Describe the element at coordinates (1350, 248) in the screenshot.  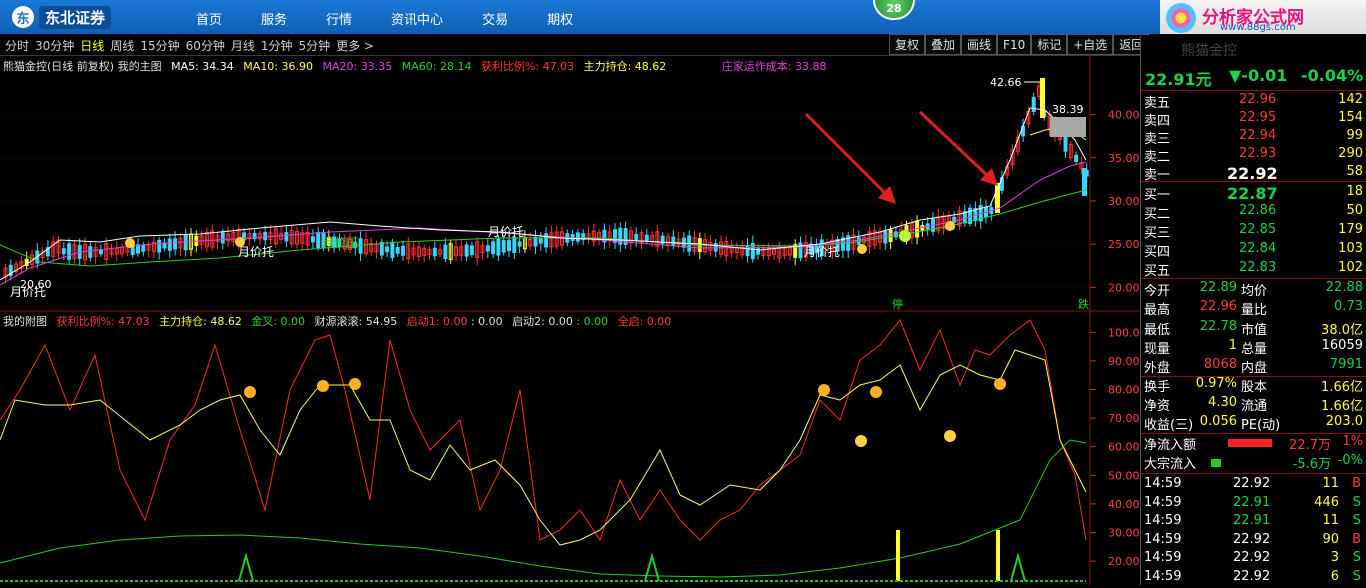
I see `bid-volume: 103` at that location.